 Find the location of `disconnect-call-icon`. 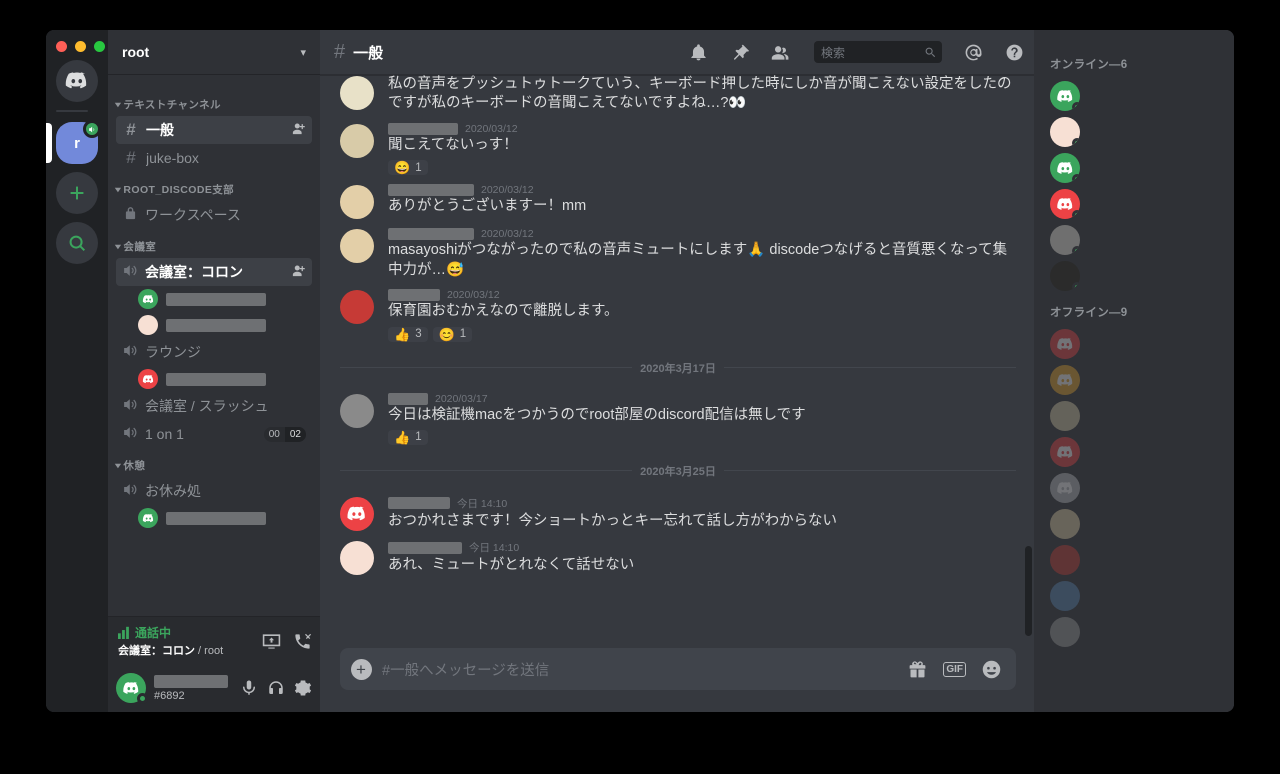

disconnect-call-icon is located at coordinates (302, 641).